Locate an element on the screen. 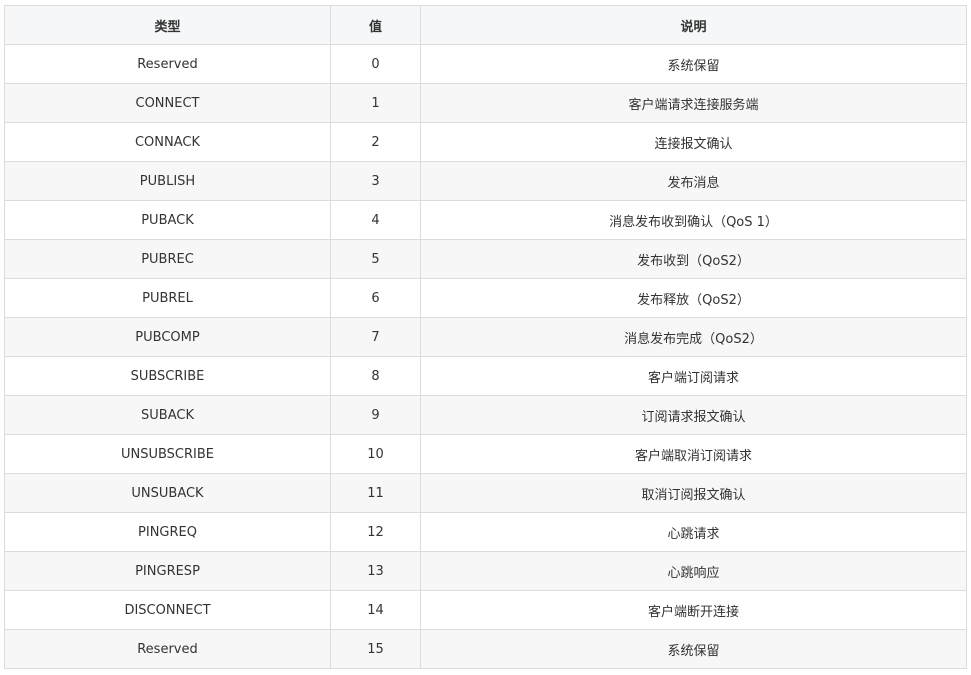 The height and width of the screenshot is (675, 971). cell-description: 客户端断开连接 is located at coordinates (693, 610).